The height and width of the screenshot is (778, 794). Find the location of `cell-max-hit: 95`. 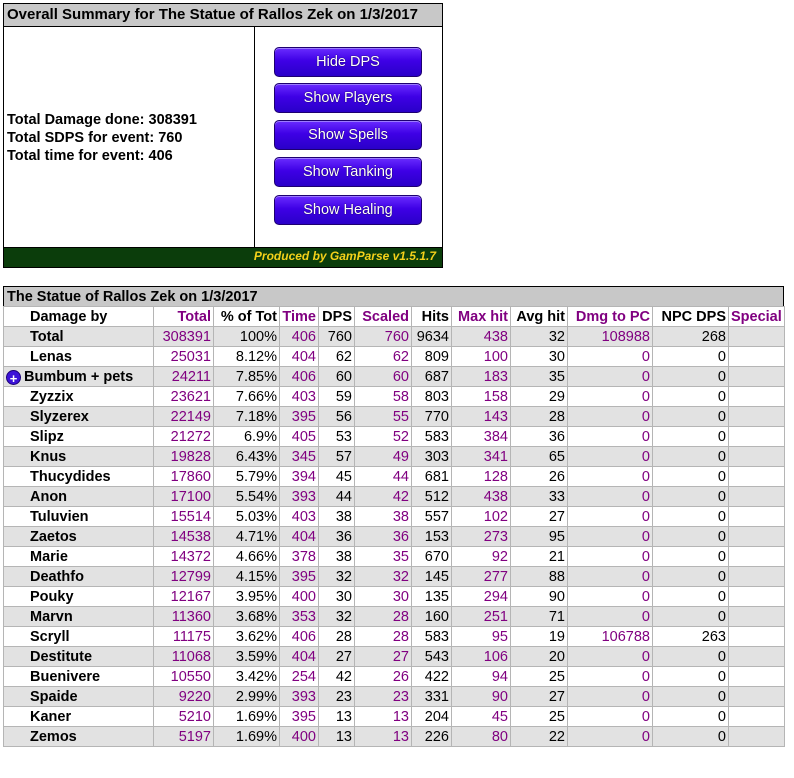

cell-max-hit: 95 is located at coordinates (481, 636).